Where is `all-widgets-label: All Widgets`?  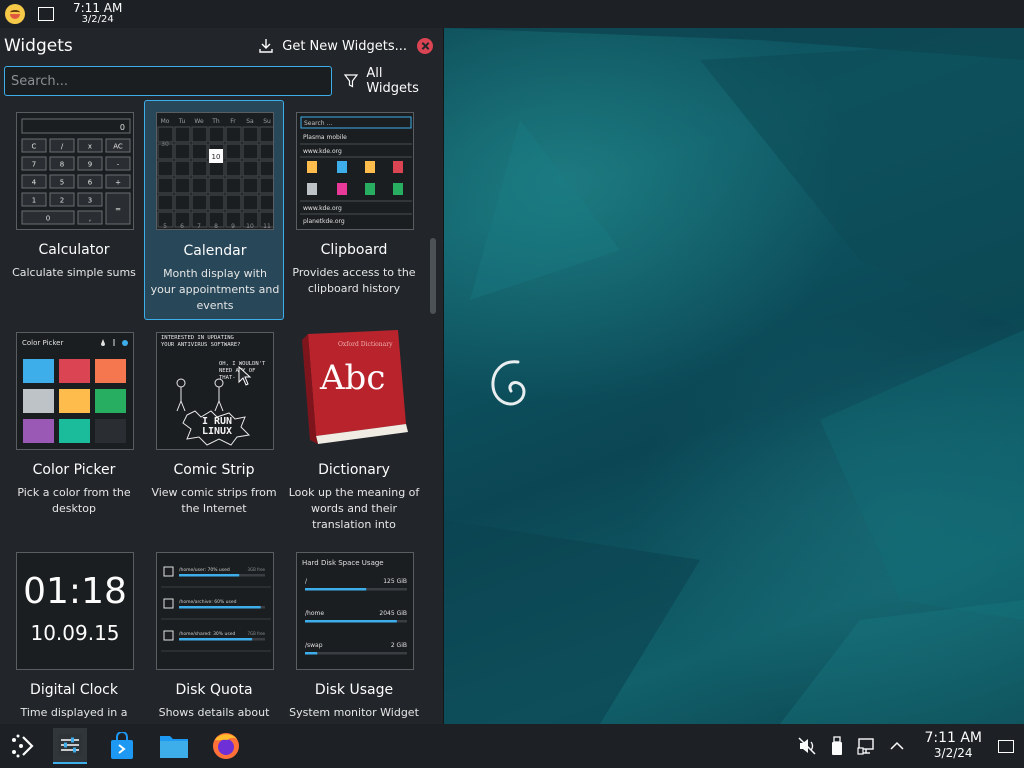 all-widgets-label: All Widgets is located at coordinates (392, 81).